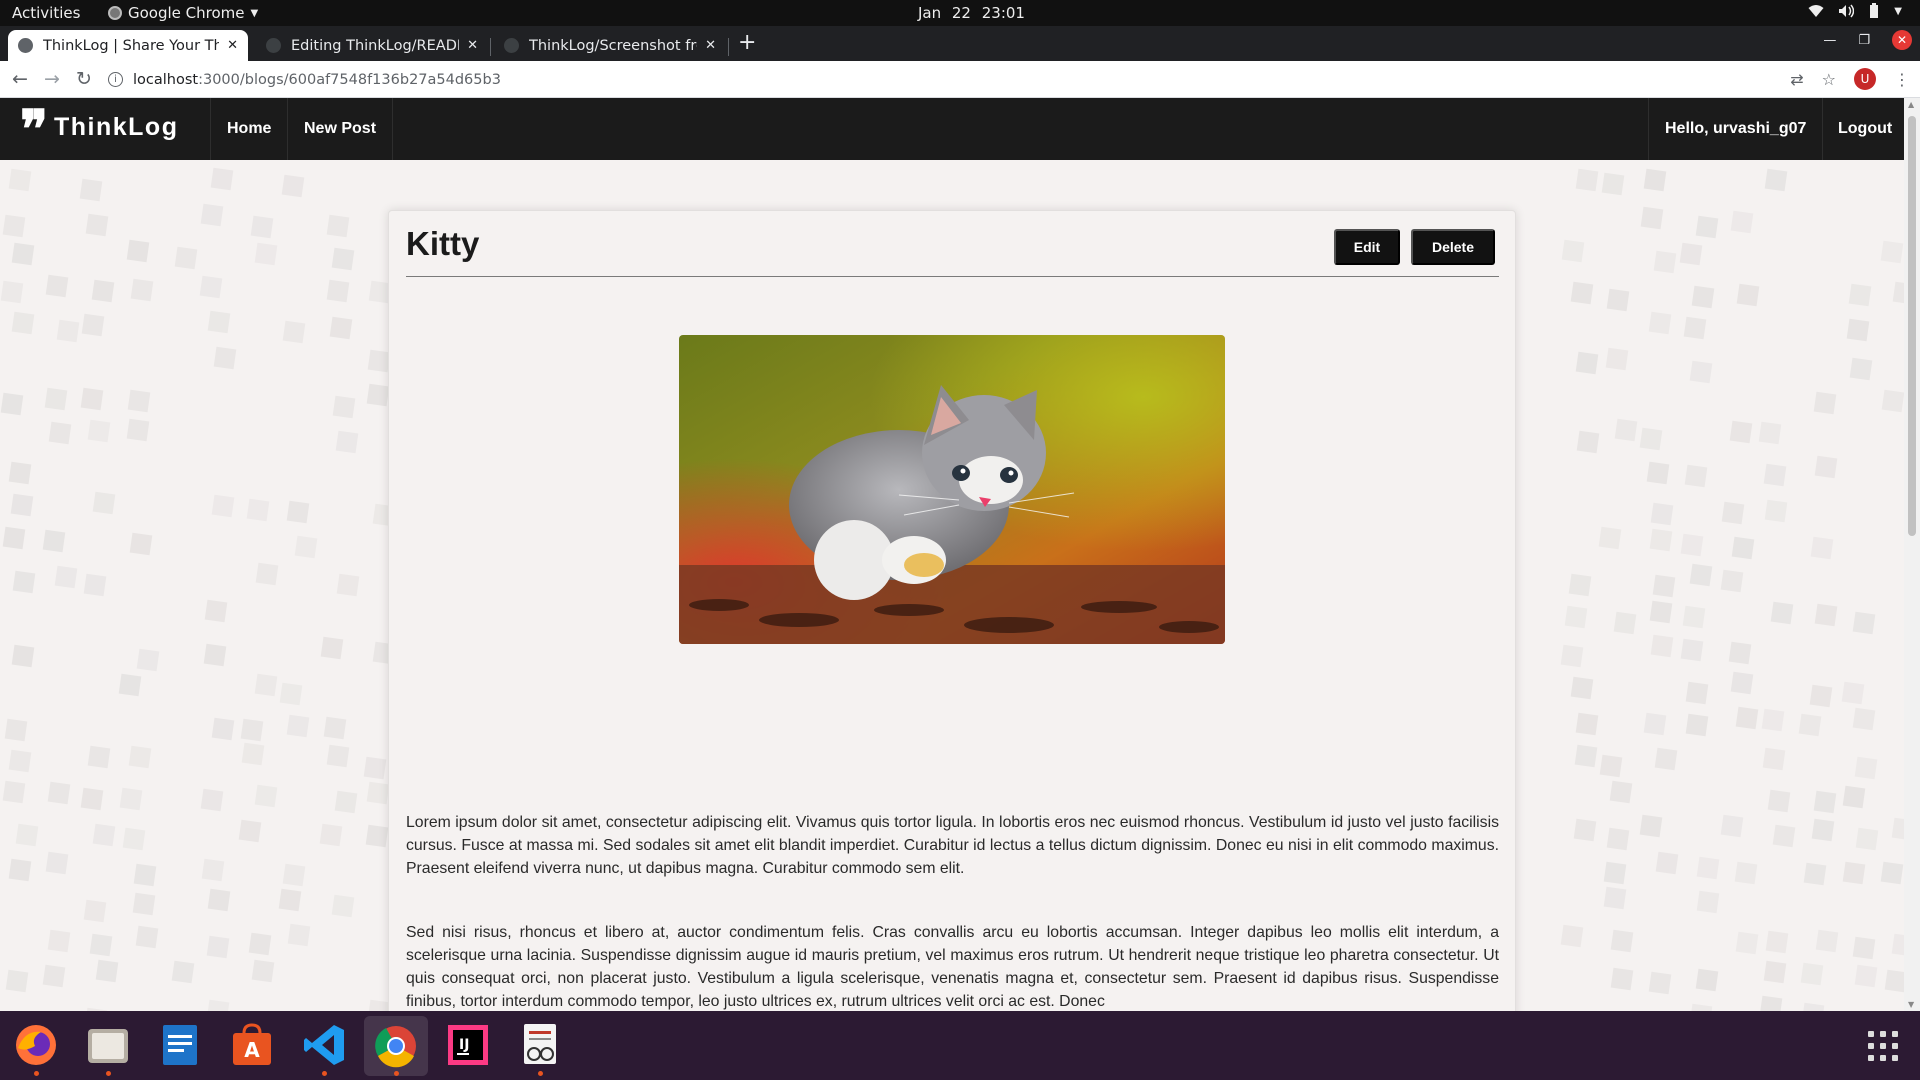 The image size is (1920, 1080). I want to click on tab-editing-readme: Editing ThinkLog/README.md ✕, so click(372, 45).